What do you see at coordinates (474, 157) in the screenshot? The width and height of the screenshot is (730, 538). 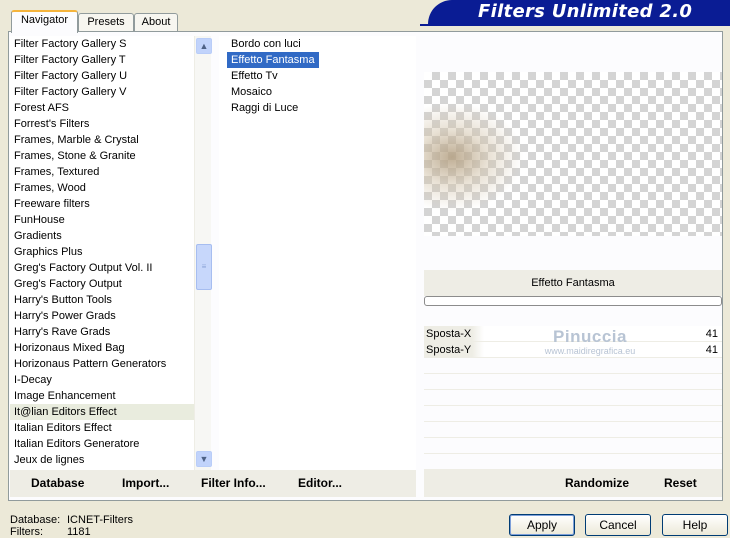 I see `preview-effect` at bounding box center [474, 157].